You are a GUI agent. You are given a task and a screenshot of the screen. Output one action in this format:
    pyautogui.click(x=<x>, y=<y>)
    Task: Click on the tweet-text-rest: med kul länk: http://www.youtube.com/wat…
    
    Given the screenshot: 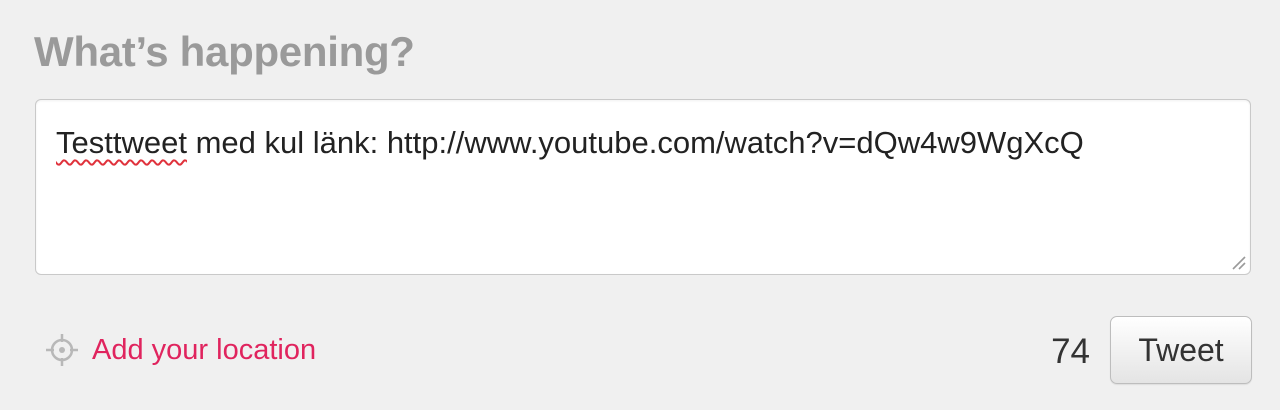 What is the action you would take?
    pyautogui.click(x=635, y=142)
    